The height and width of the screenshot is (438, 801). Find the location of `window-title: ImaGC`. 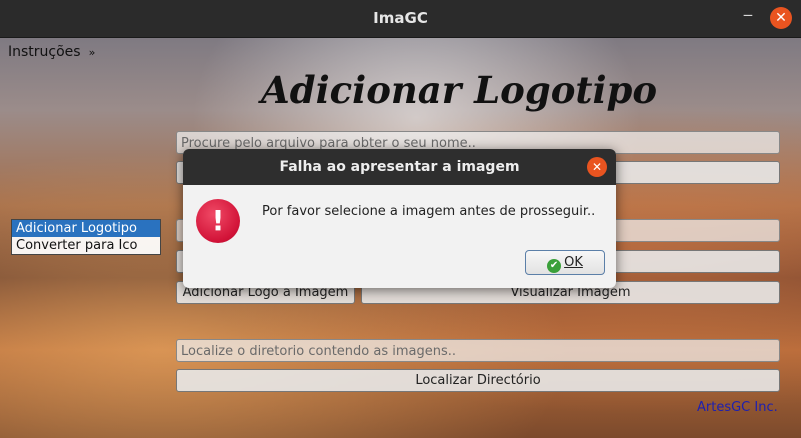

window-title: ImaGC is located at coordinates (400, 18).